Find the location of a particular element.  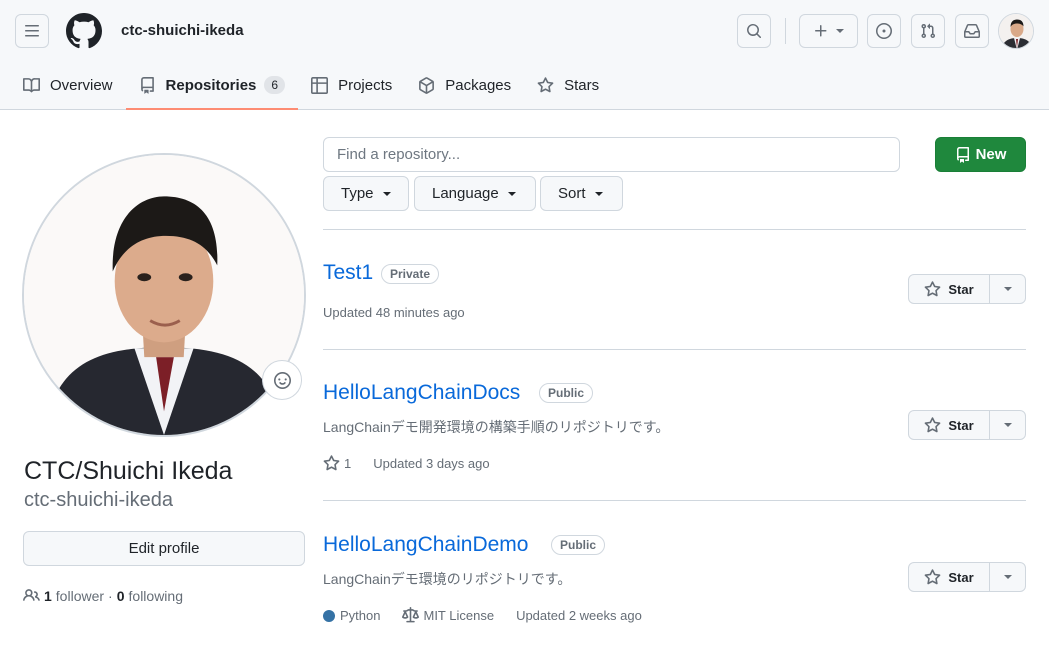

tab-repositories: Repositories 6 is located at coordinates (212, 86).